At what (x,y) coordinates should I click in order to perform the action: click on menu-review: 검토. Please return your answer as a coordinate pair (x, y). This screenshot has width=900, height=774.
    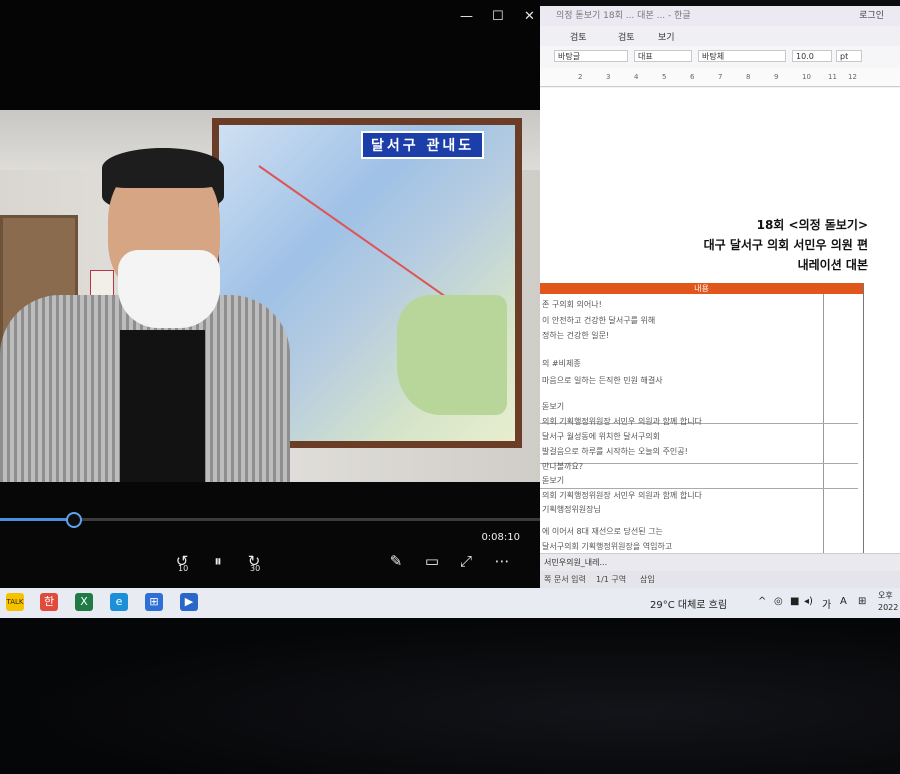
    Looking at the image, I should click on (578, 36).